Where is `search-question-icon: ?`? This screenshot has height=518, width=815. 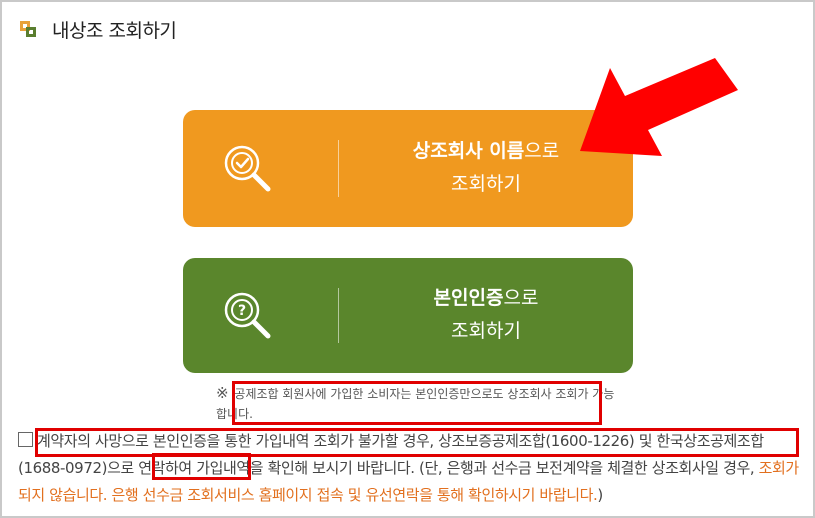
search-question-icon: ? is located at coordinates (247, 315).